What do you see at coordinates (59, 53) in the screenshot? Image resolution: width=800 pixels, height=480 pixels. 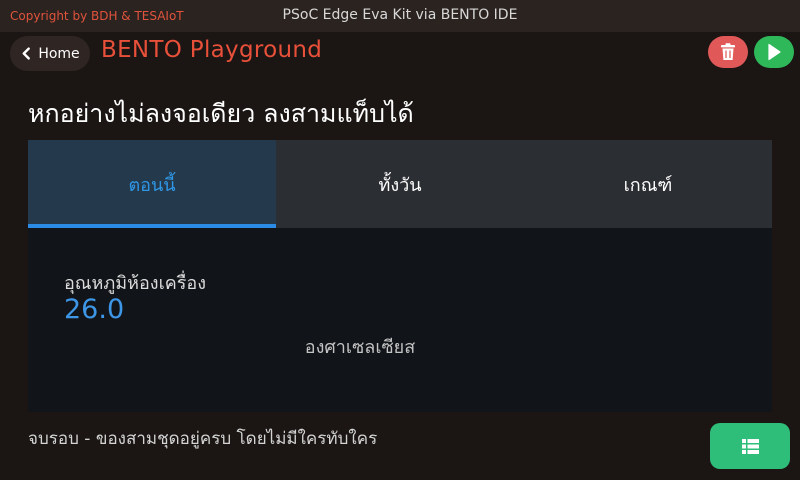 I see `home-button-label: Home` at bounding box center [59, 53].